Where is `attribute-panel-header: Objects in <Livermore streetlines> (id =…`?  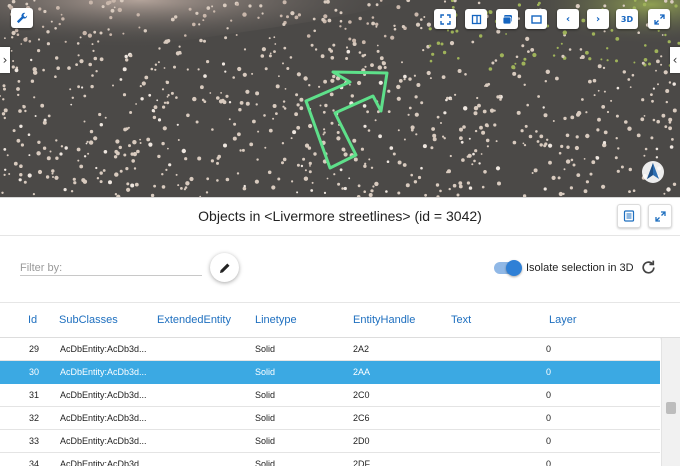
attribute-panel-header: Objects in <Livermore streetlines> (id =… is located at coordinates (340, 216).